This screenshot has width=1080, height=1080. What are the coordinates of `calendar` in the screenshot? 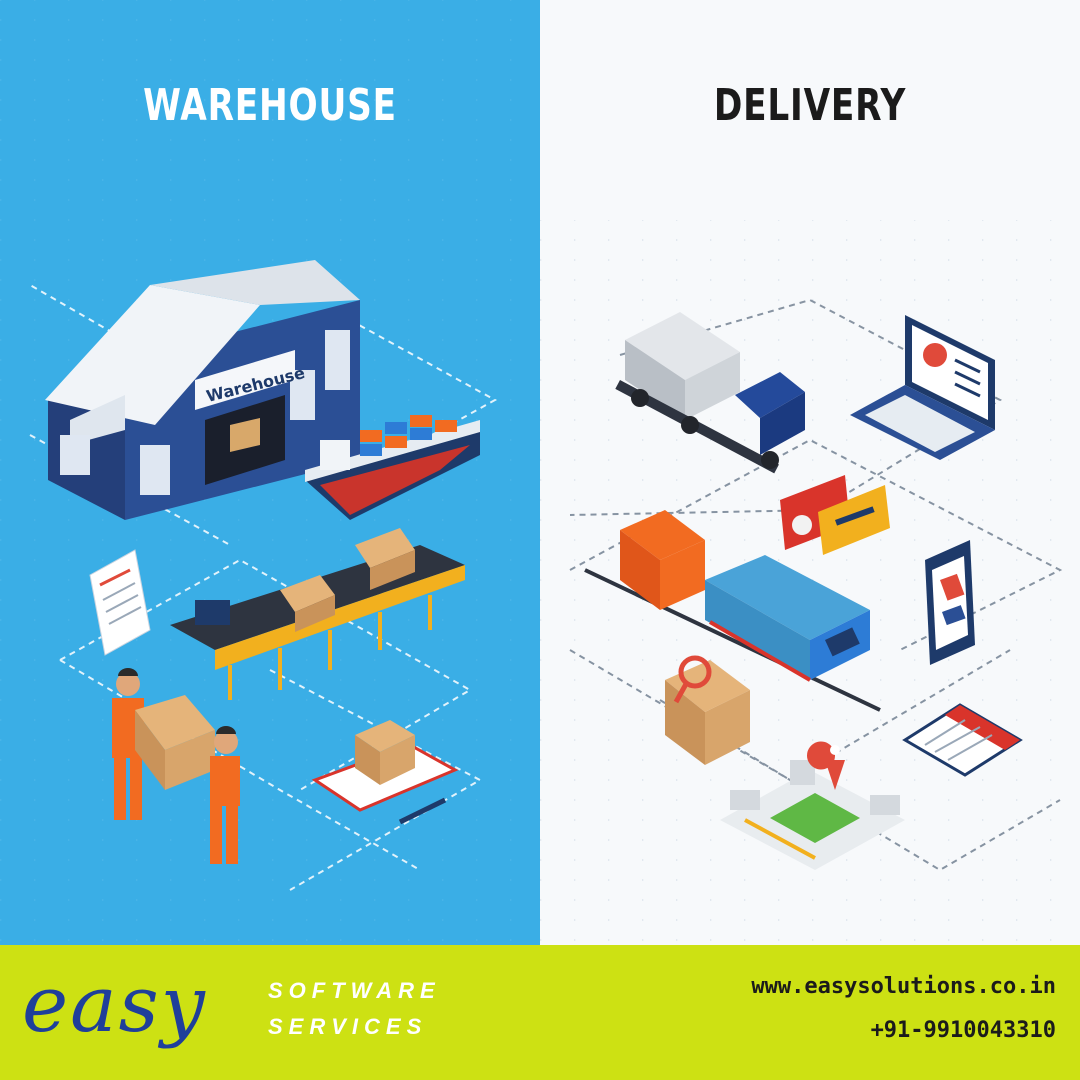 It's located at (962, 740).